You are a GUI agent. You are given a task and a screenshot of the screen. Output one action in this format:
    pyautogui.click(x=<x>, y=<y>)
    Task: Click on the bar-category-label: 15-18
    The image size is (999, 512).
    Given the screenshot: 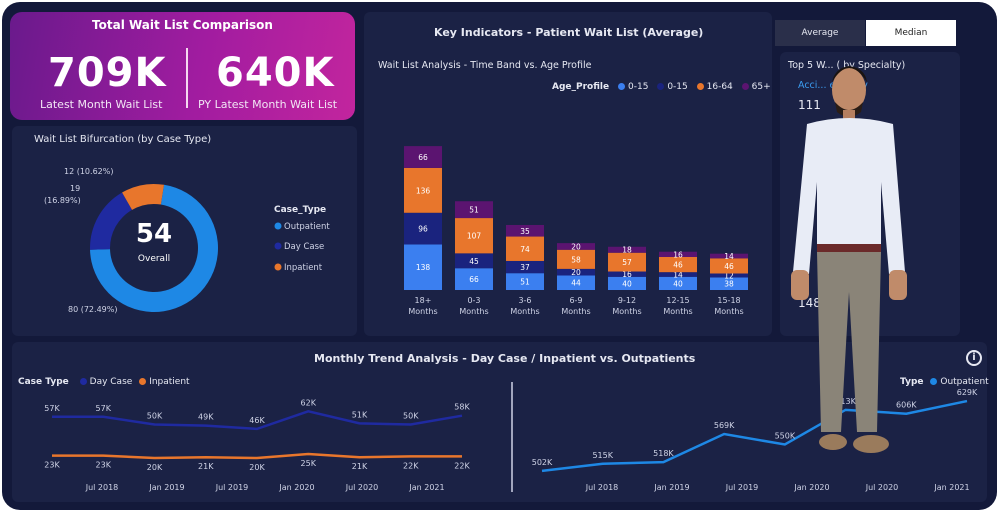 What is the action you would take?
    pyautogui.click(x=728, y=300)
    